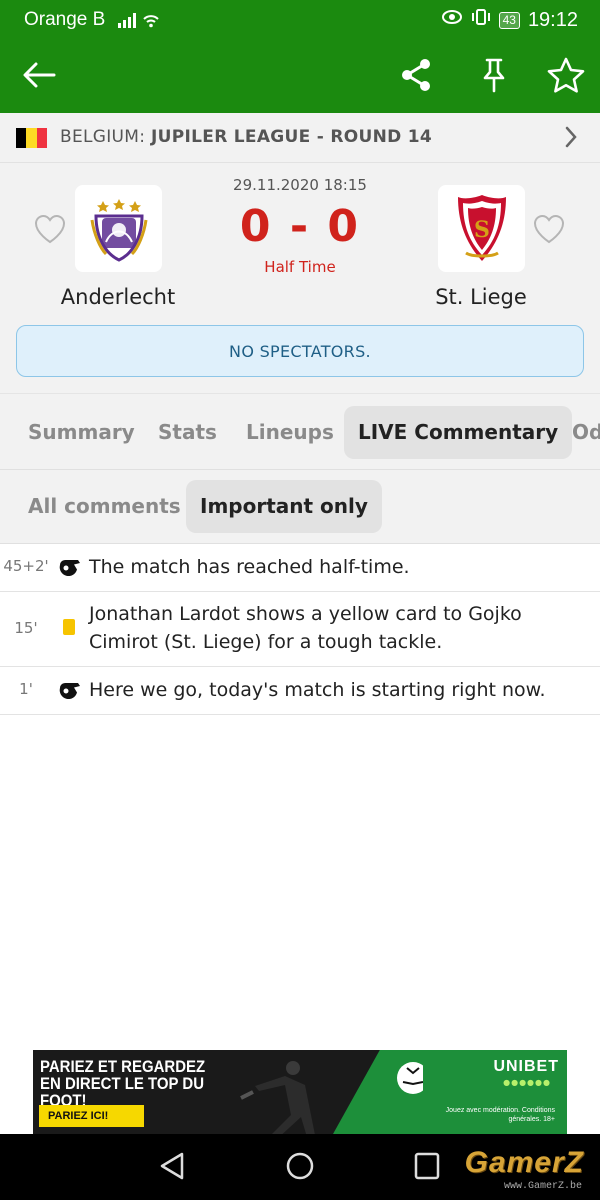 The width and height of the screenshot is (600, 1200). I want to click on status-bar: Orange B 43 19:12, so click(300, 20).